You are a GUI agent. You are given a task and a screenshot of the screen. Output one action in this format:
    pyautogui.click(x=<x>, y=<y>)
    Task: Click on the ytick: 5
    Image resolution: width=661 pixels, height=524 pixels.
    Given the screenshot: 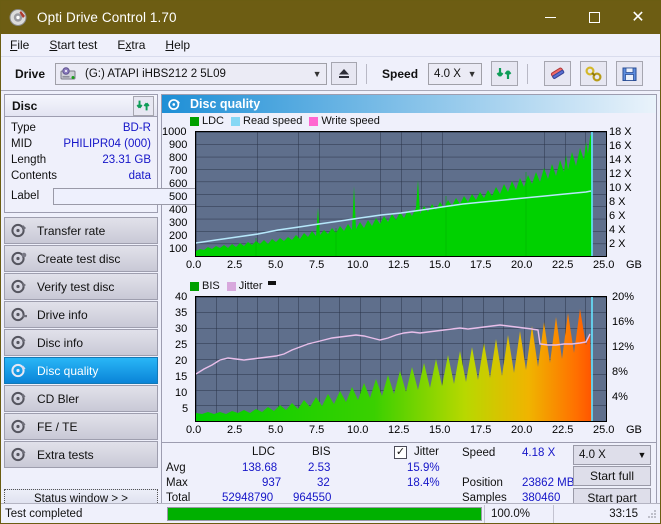 What is the action you would take?
    pyautogui.click(x=185, y=409)
    